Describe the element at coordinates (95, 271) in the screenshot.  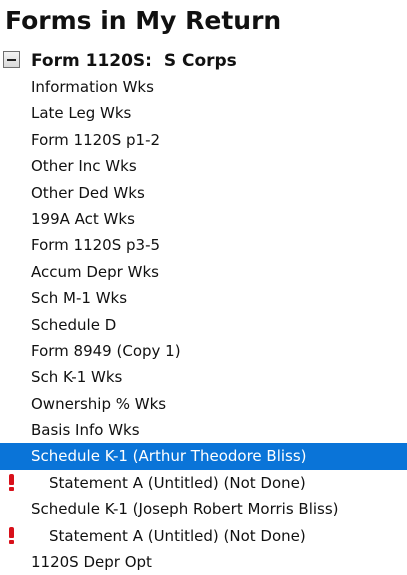
I see `tree-item-label: Accum Depr Wks` at that location.